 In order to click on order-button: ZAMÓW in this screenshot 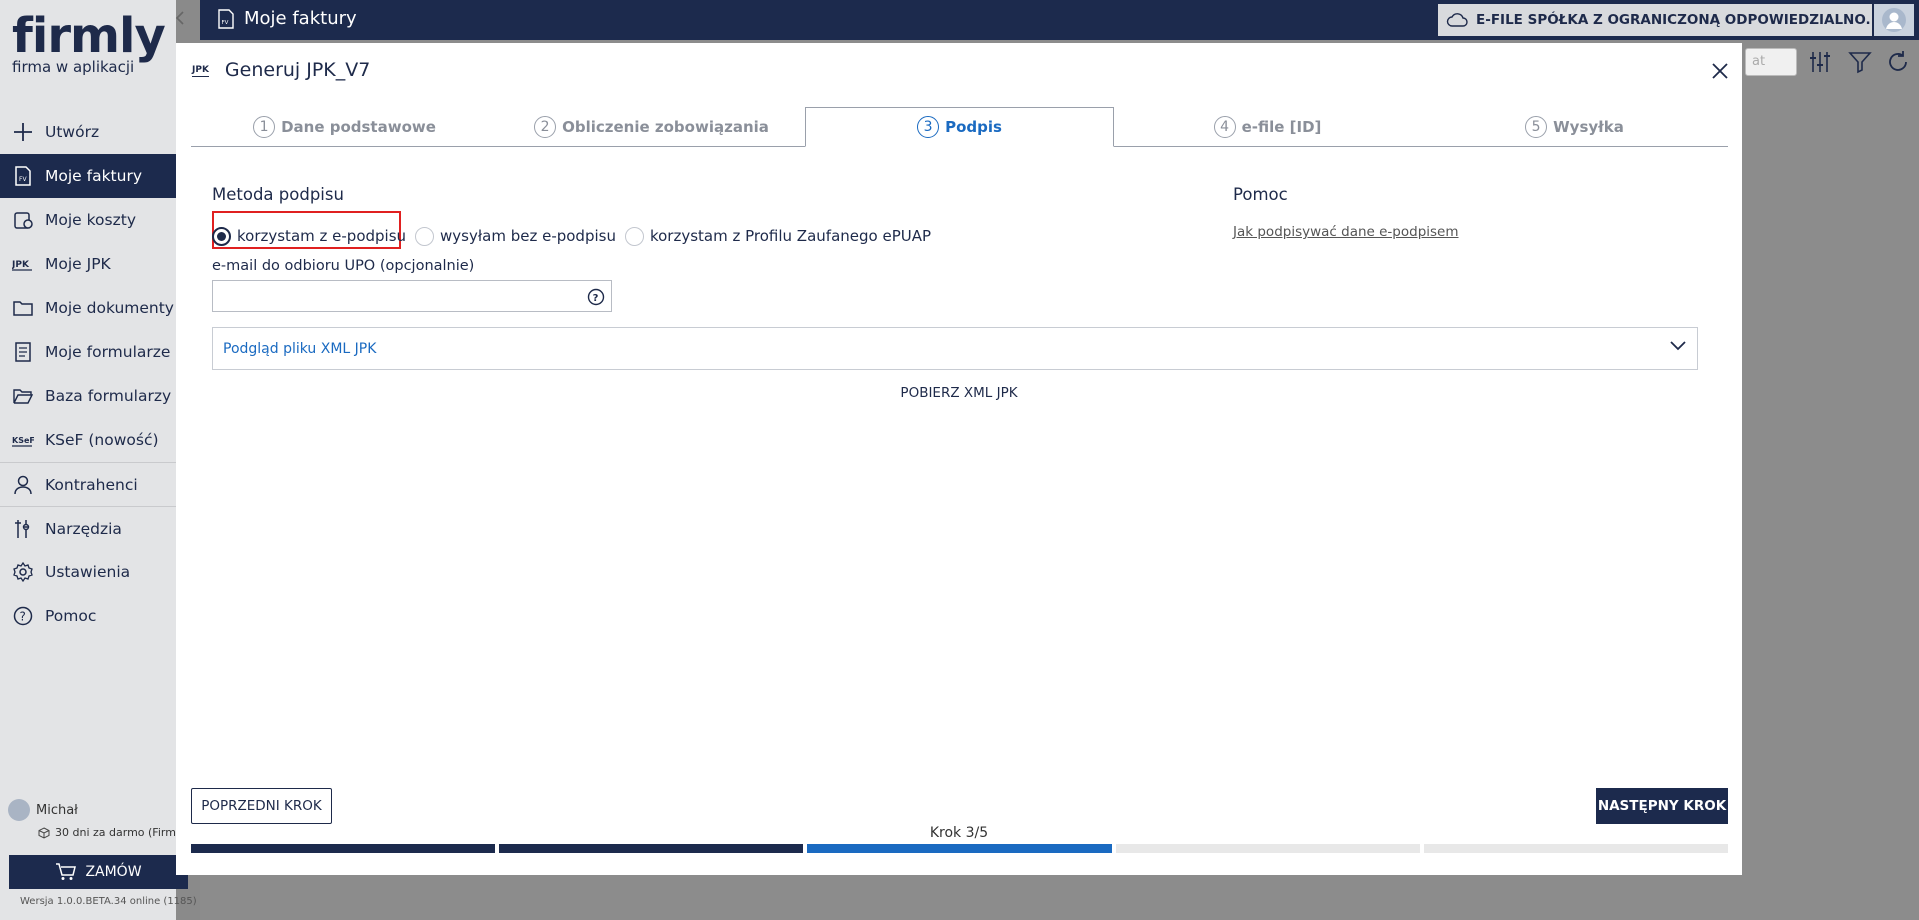, I will do `click(98, 872)`.